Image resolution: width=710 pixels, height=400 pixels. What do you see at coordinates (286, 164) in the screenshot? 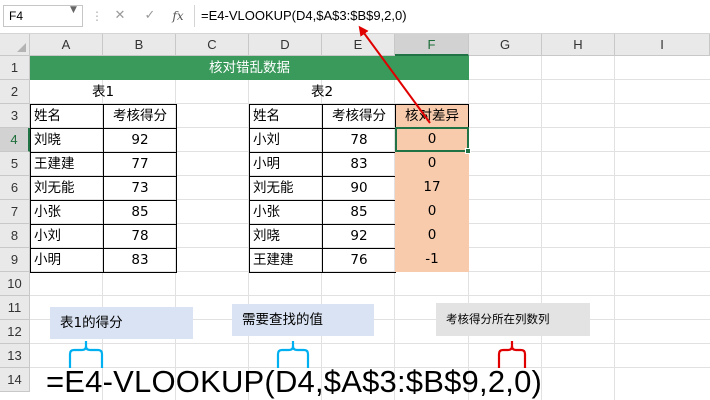
I see `table2-cell: 小明` at bounding box center [286, 164].